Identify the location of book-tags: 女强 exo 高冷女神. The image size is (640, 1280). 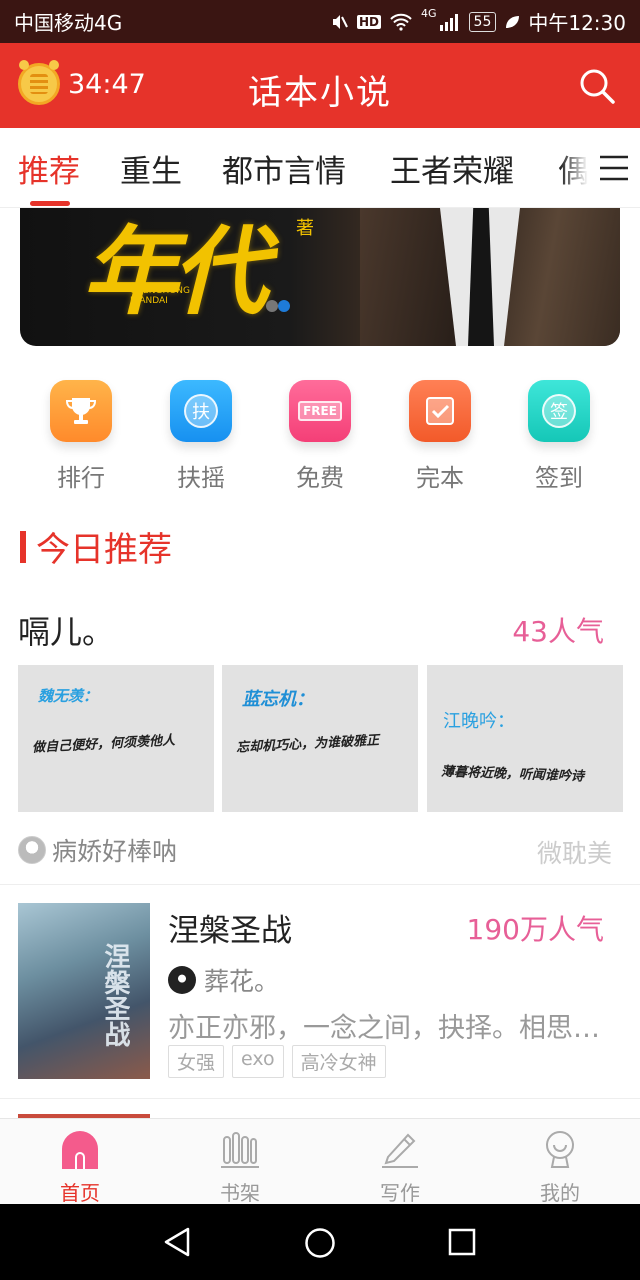
(277, 1061).